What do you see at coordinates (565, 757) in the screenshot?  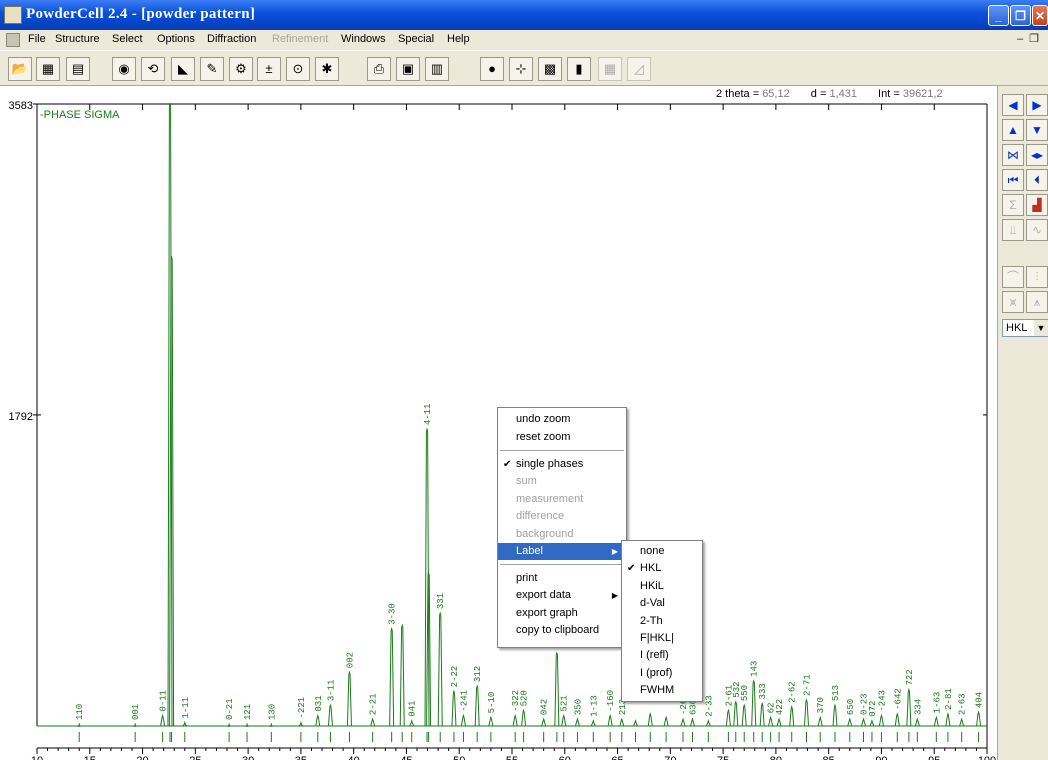 I see `x-tick-label: 60` at bounding box center [565, 757].